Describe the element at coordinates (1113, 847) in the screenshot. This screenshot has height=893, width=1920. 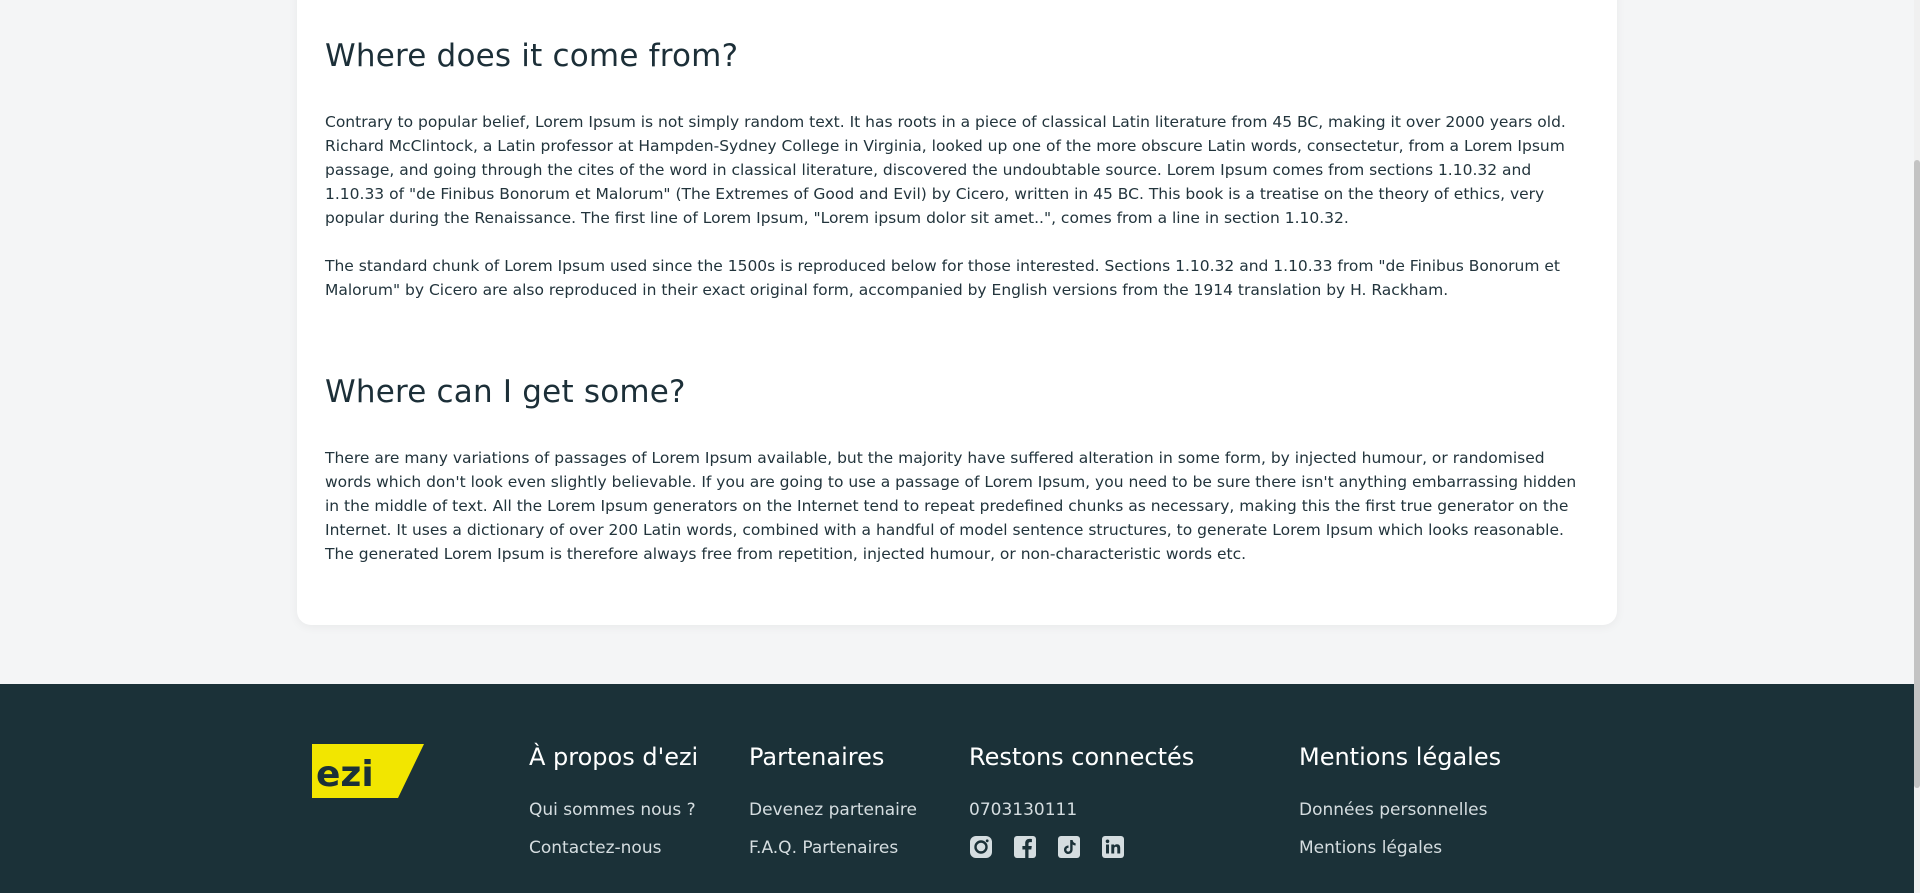
I see `linkedin-icon` at that location.